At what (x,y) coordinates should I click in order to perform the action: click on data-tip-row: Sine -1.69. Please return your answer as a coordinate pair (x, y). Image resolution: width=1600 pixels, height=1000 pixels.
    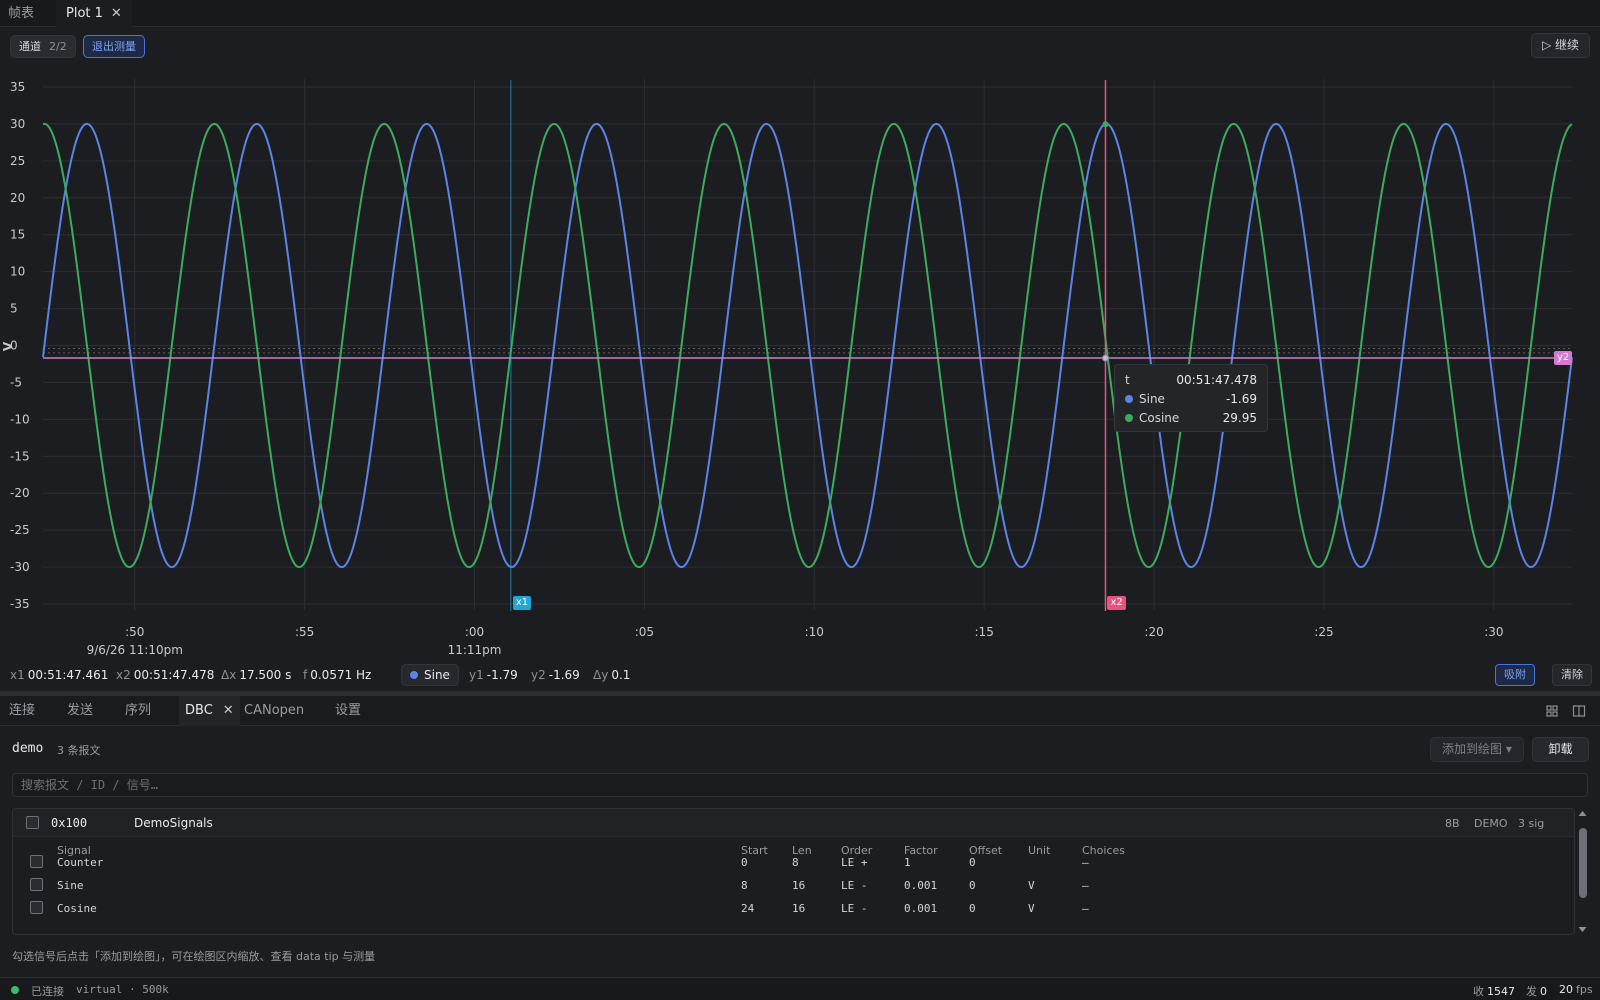
    Looking at the image, I should click on (1191, 399).